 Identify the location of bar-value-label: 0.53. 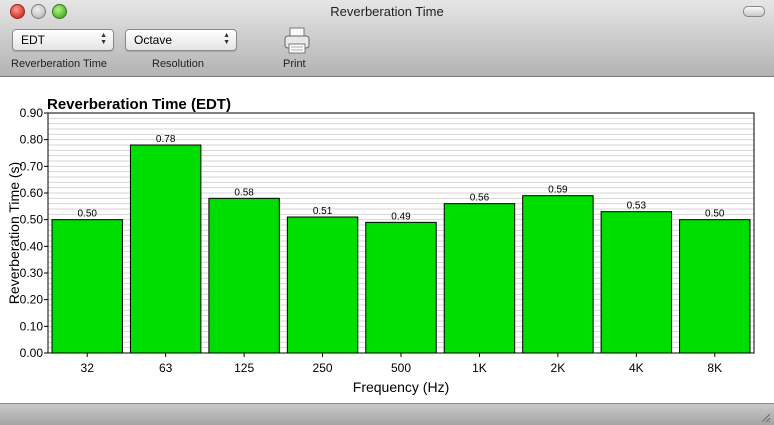
(637, 206).